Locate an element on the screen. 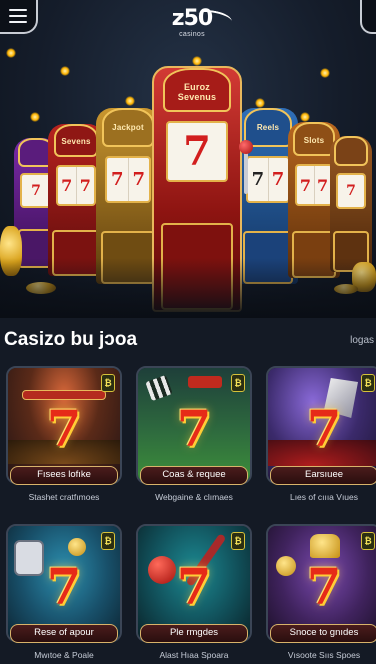 This screenshot has height=664, width=376. machine-sign: Reels is located at coordinates (268, 128).